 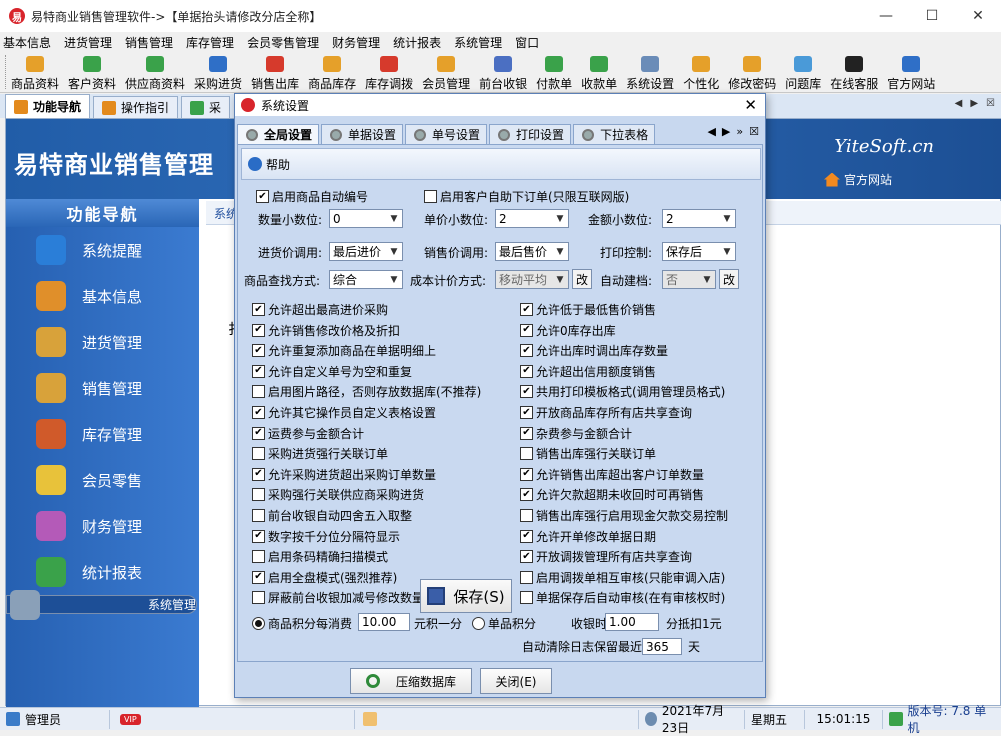 I want to click on toolbar-button: 系统设置, so click(x=650, y=73).